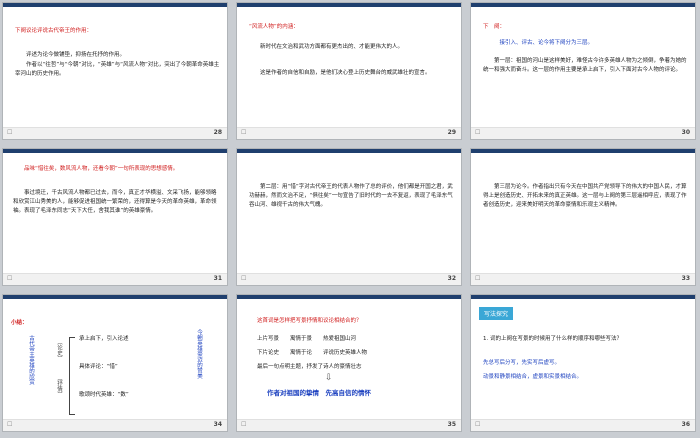 This screenshot has height=438, width=700. I want to click on slide-number: 30, so click(685, 132).